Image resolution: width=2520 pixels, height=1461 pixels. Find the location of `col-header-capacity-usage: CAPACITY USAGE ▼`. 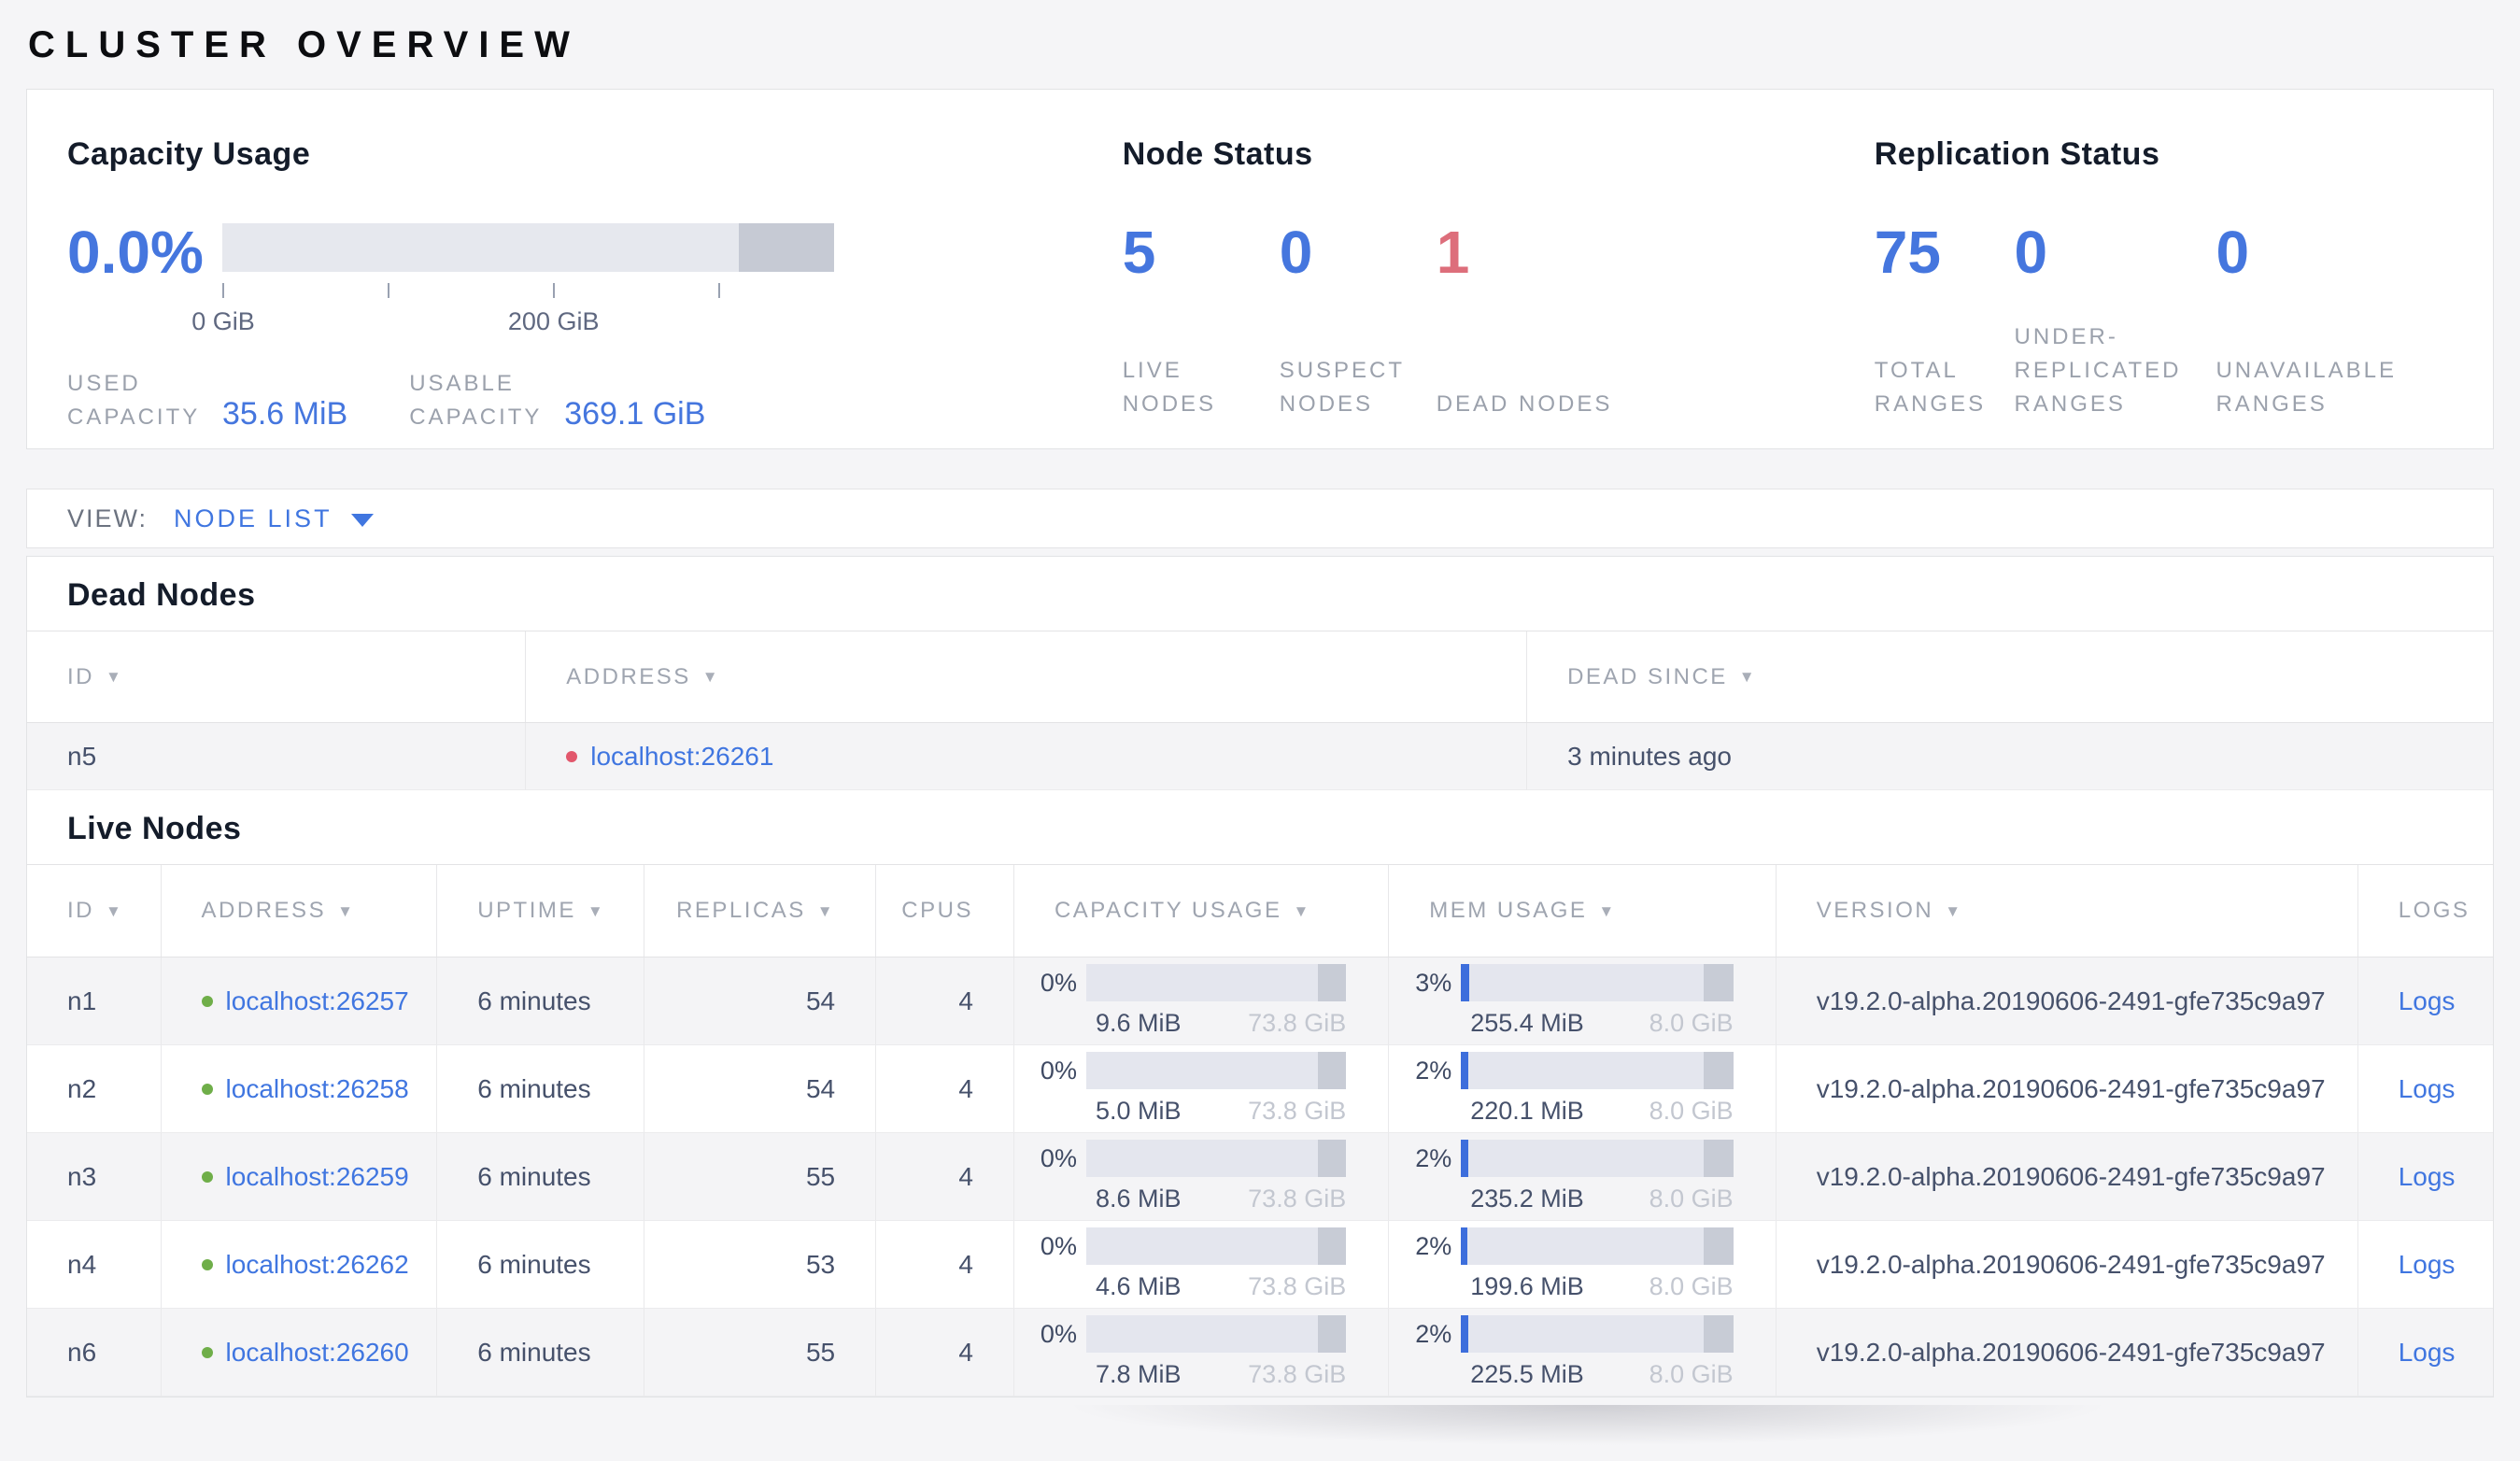

col-header-capacity-usage: CAPACITY USAGE ▼ is located at coordinates (1200, 911).